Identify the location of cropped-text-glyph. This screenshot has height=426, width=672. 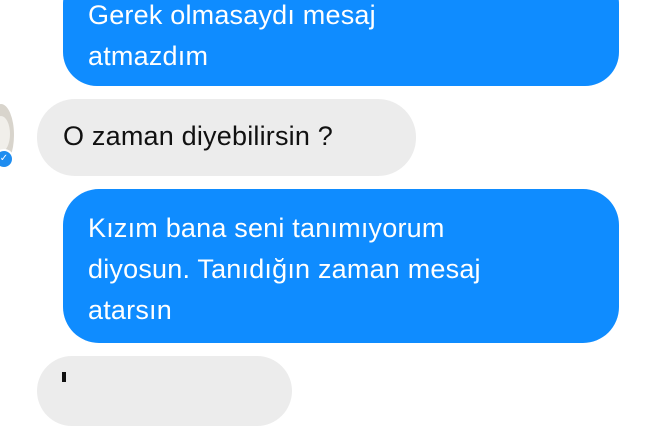
(64, 377).